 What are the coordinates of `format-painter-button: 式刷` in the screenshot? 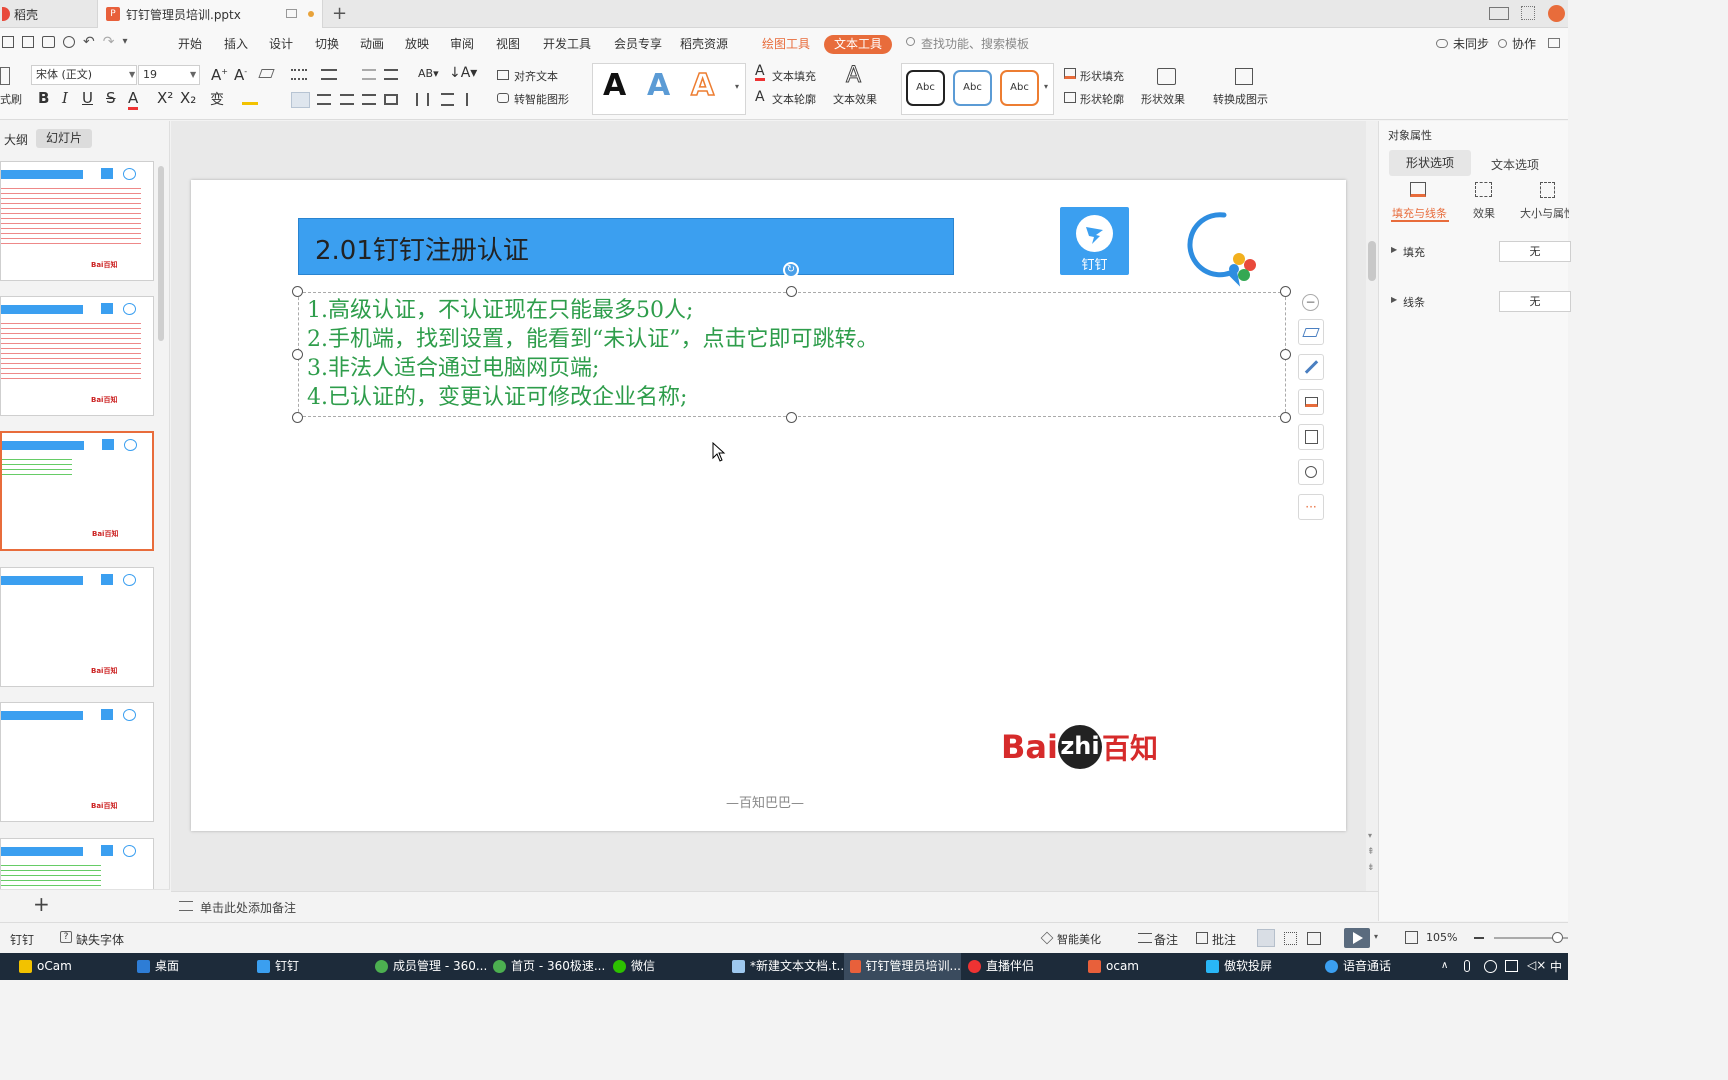 It's located at (11, 99).